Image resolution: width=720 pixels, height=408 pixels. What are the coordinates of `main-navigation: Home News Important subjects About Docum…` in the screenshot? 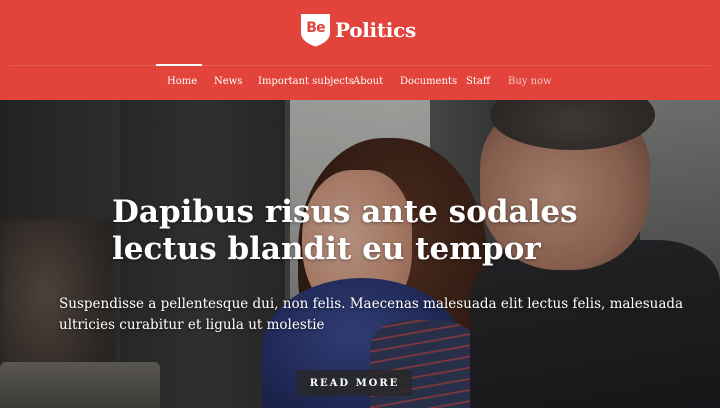 It's located at (360, 82).